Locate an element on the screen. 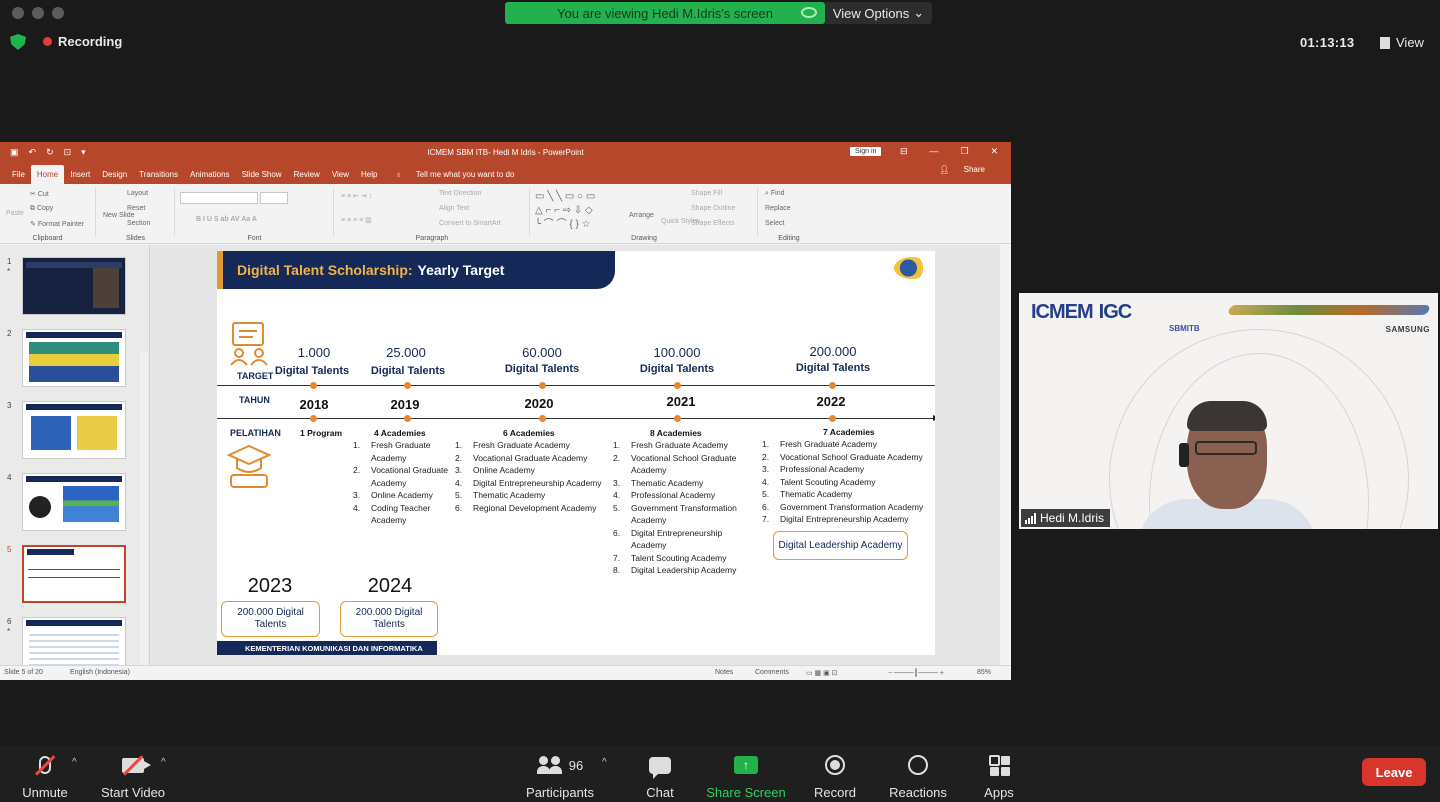 This screenshot has width=1440, height=802. window-controls is located at coordinates (38, 13).